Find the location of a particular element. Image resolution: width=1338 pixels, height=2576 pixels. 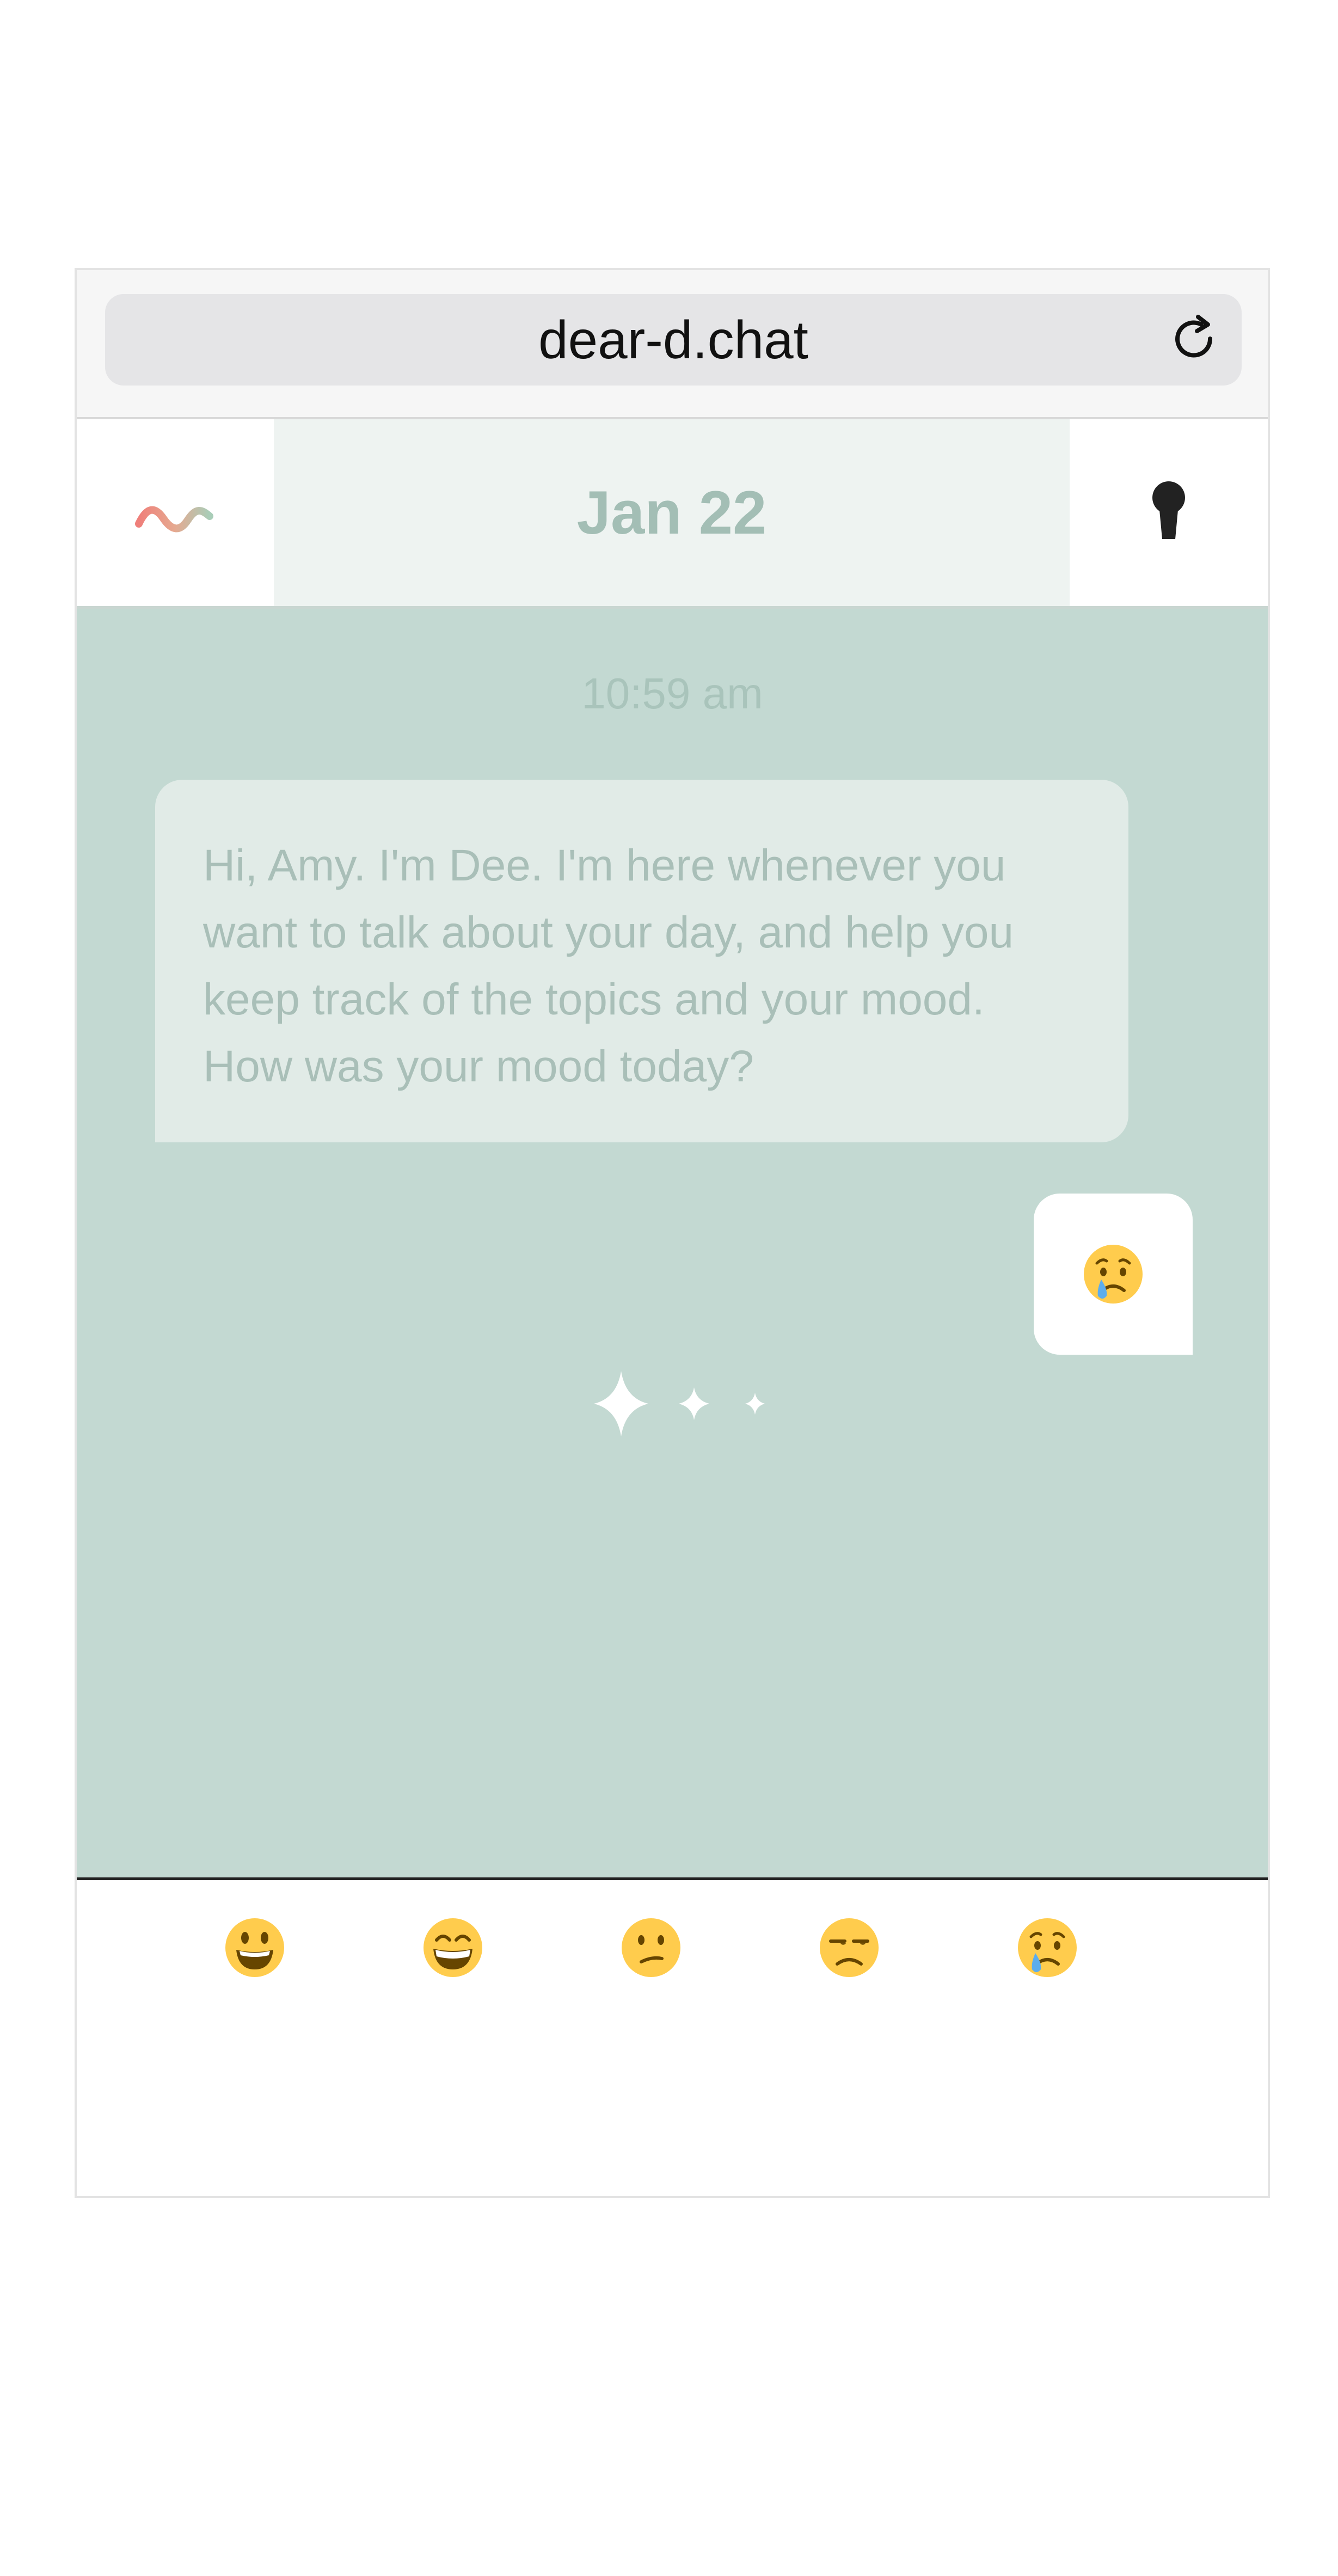

url-text: dear-d.chat is located at coordinates (673, 340).